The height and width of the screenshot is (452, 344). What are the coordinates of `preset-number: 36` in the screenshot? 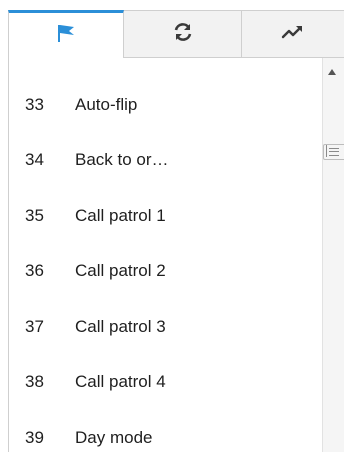 It's located at (34, 271).